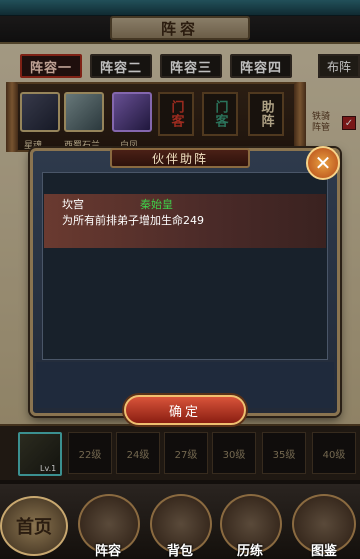 This screenshot has height=559, width=360. What do you see at coordinates (73, 204) in the screenshot?
I see `effect-position: 坎宫` at bounding box center [73, 204].